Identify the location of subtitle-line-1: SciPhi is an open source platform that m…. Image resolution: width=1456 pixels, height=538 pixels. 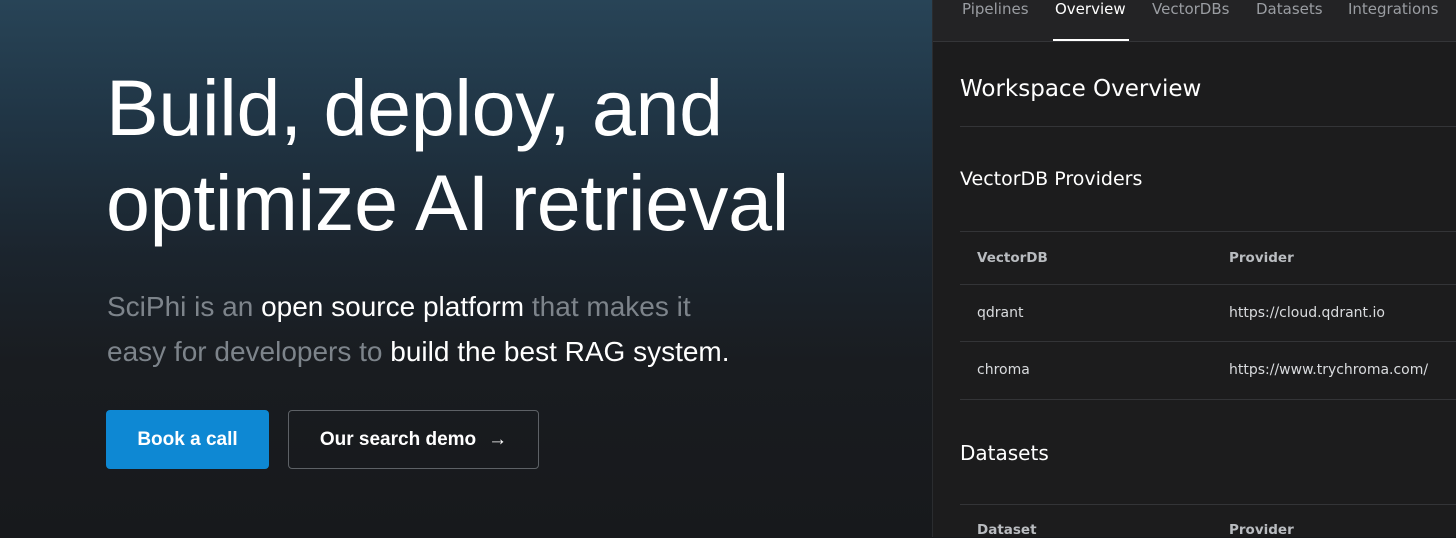
(487, 306).